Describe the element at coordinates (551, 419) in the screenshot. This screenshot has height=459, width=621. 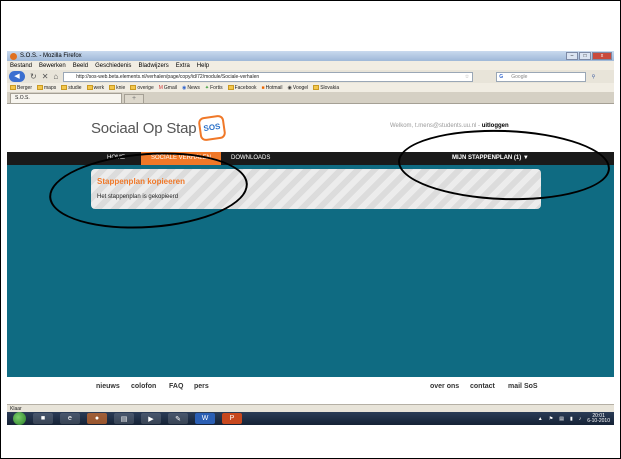
I see `flag-icon: ⚑` at that location.